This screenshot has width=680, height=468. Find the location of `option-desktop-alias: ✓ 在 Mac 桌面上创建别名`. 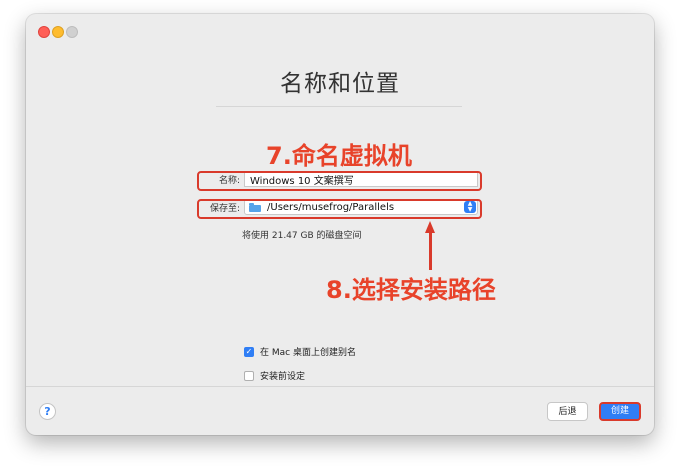

option-desktop-alias: ✓ 在 Mac 桌面上创建别名 is located at coordinates (300, 351).